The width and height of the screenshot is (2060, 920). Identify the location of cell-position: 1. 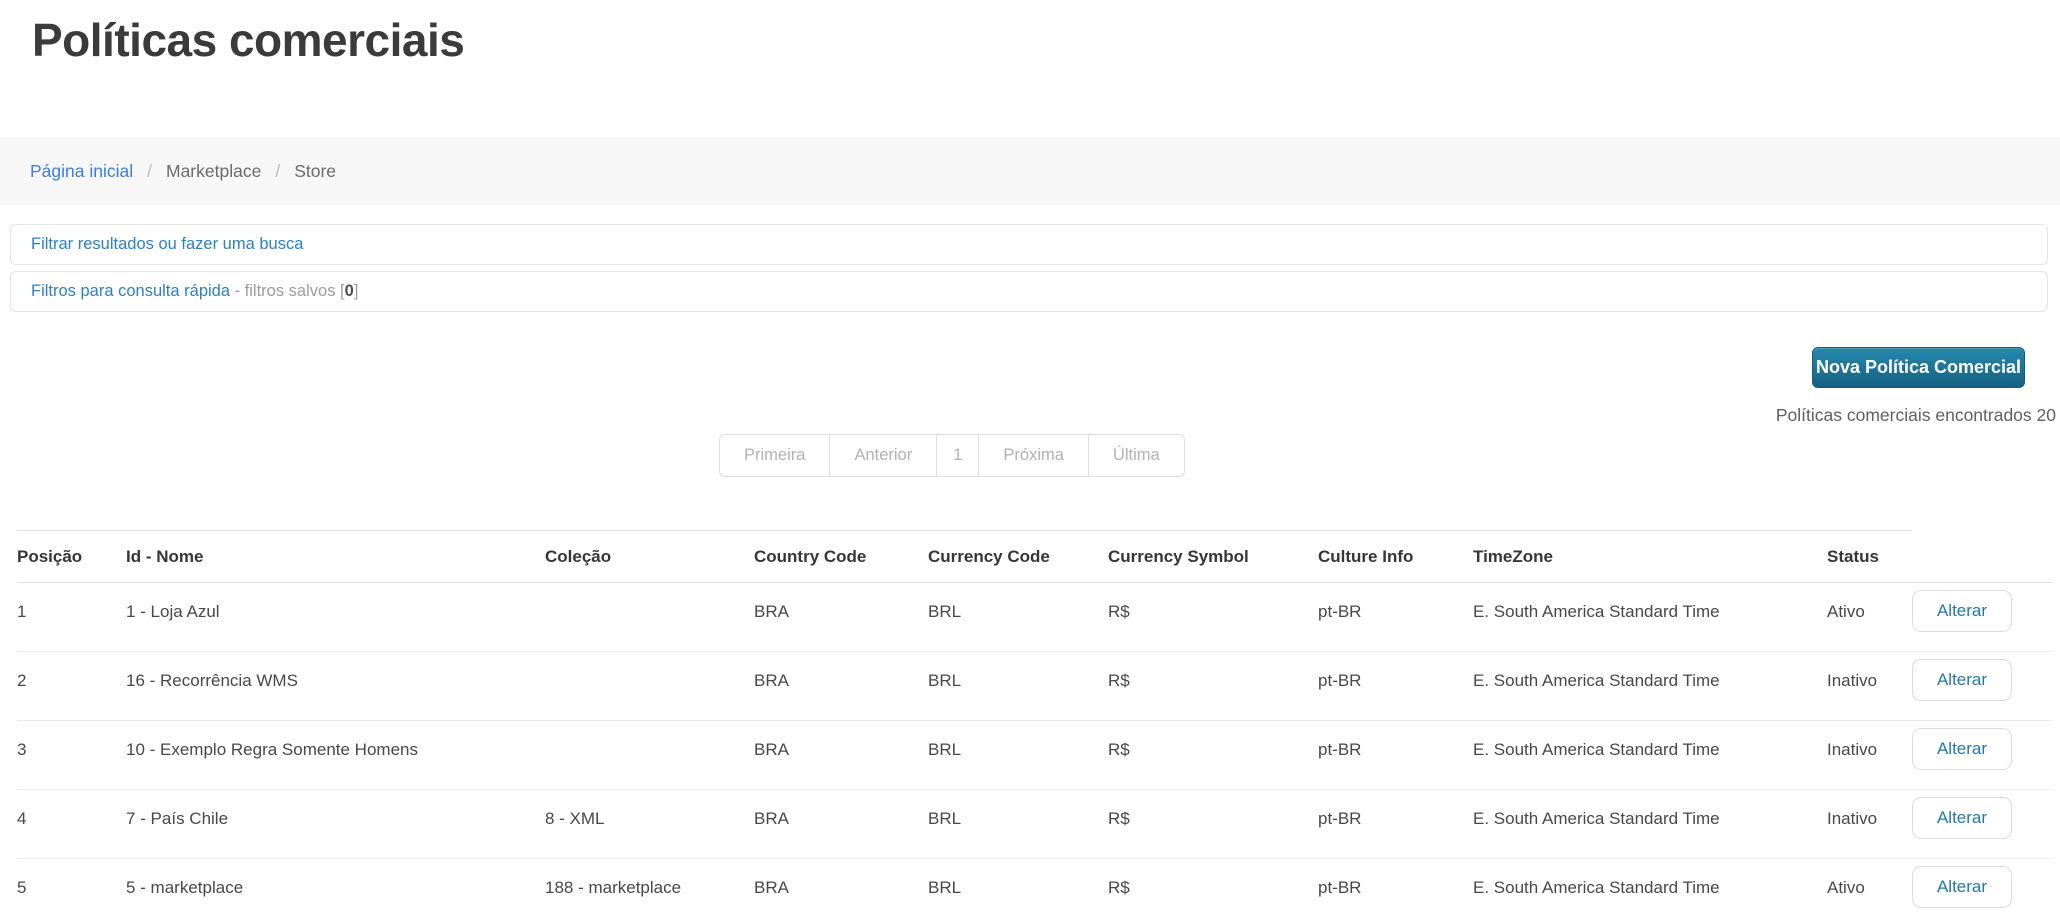
(71, 617).